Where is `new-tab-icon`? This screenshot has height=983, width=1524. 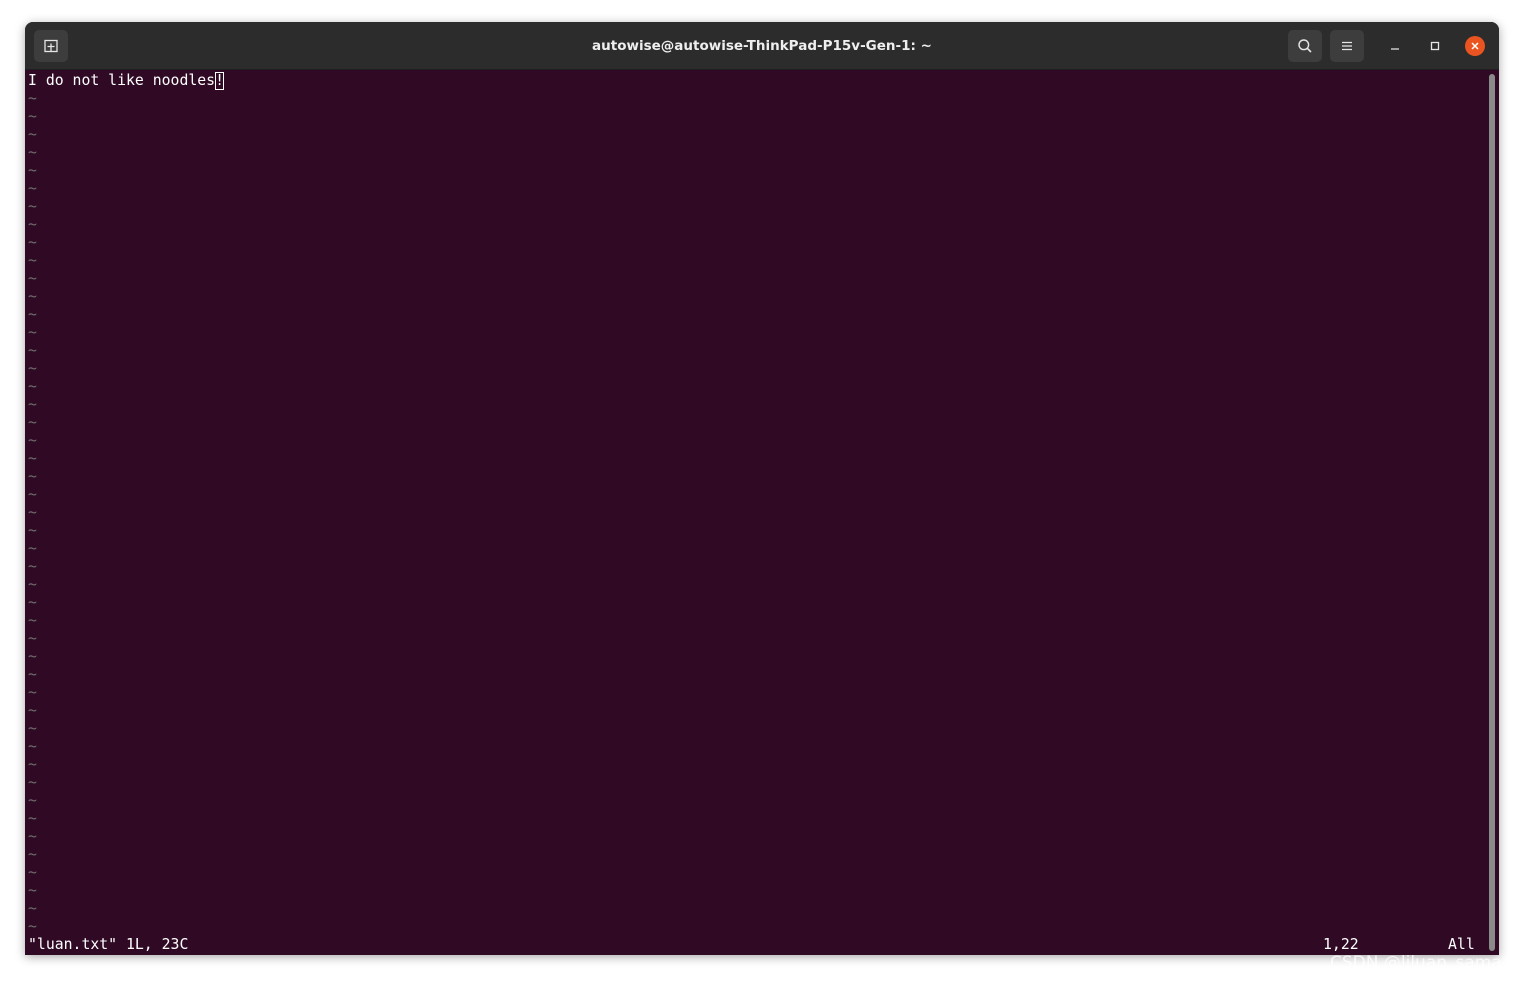
new-tab-icon is located at coordinates (51, 46).